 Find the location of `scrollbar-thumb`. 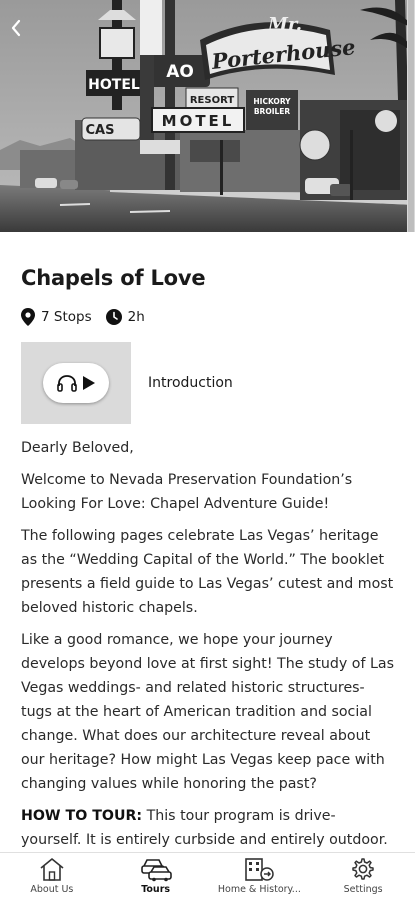

scrollbar-thumb is located at coordinates (411, 116).